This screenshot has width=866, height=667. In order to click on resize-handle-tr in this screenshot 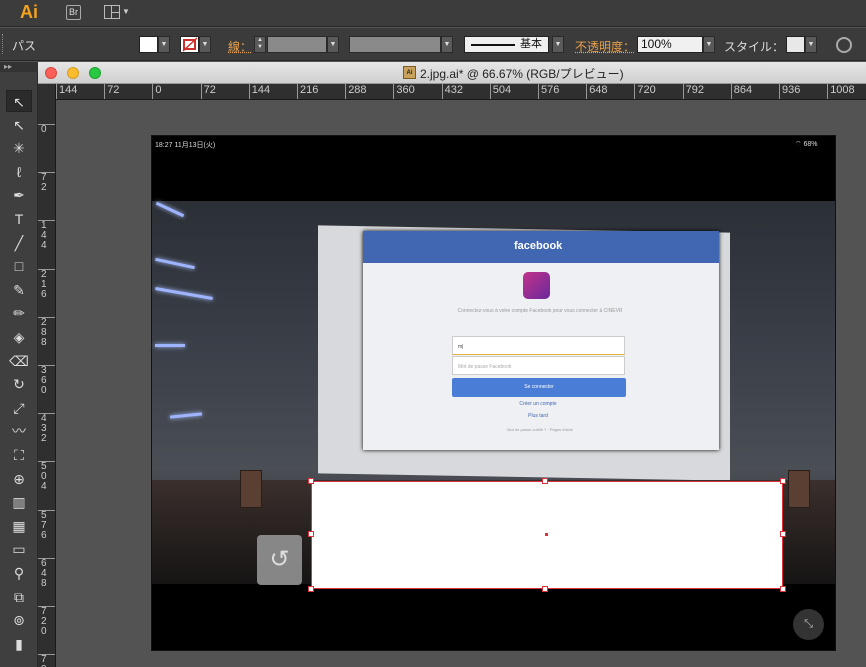, I will do `click(783, 481)`.